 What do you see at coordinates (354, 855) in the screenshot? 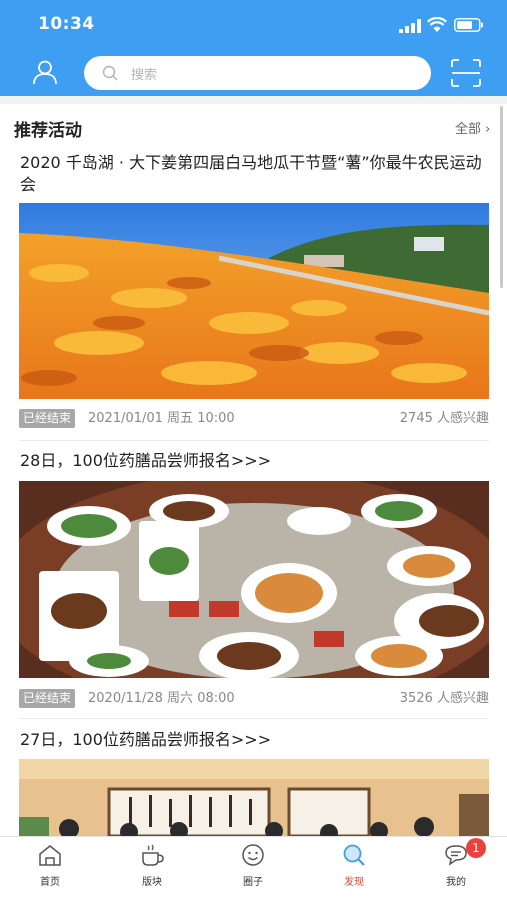
I see `discover-search-icon` at bounding box center [354, 855].